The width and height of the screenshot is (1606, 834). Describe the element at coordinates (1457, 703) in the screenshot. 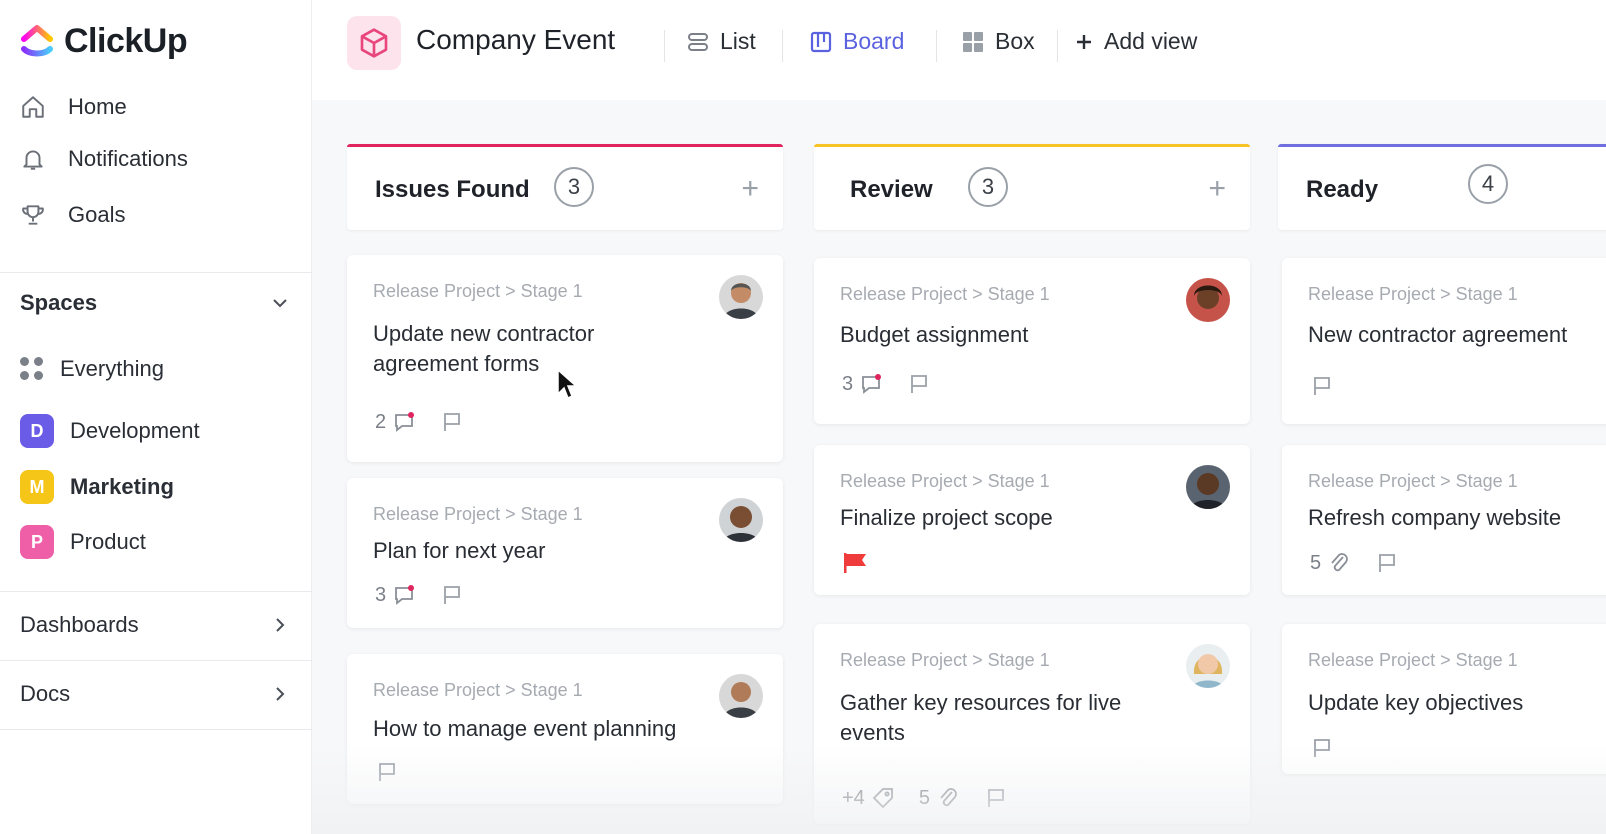

I see `task-title: Update key objectives` at that location.